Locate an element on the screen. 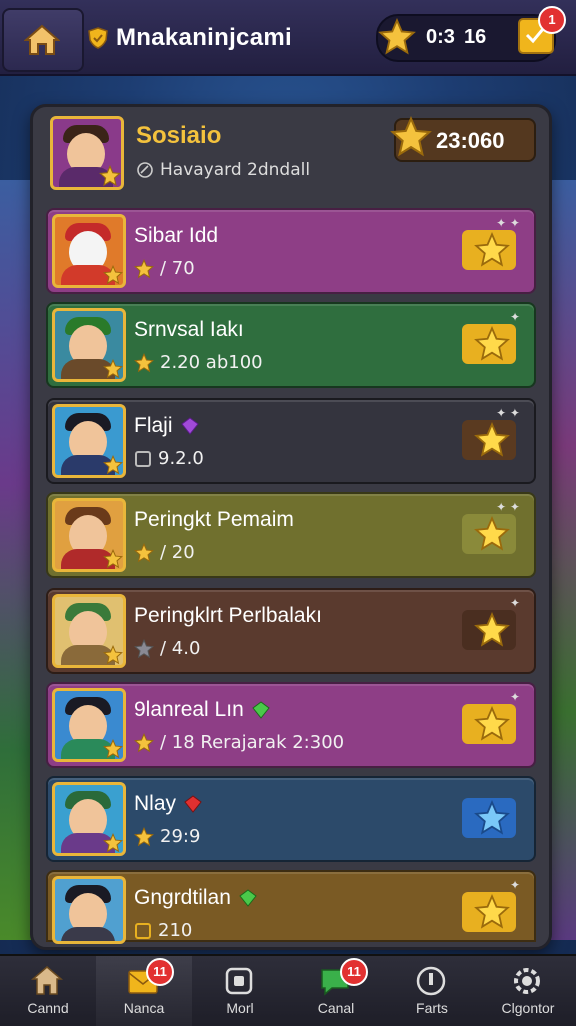 Image resolution: width=576 pixels, height=1026 pixels. list-item: Gngrdtilan 210 ✦ is located at coordinates (291, 907).